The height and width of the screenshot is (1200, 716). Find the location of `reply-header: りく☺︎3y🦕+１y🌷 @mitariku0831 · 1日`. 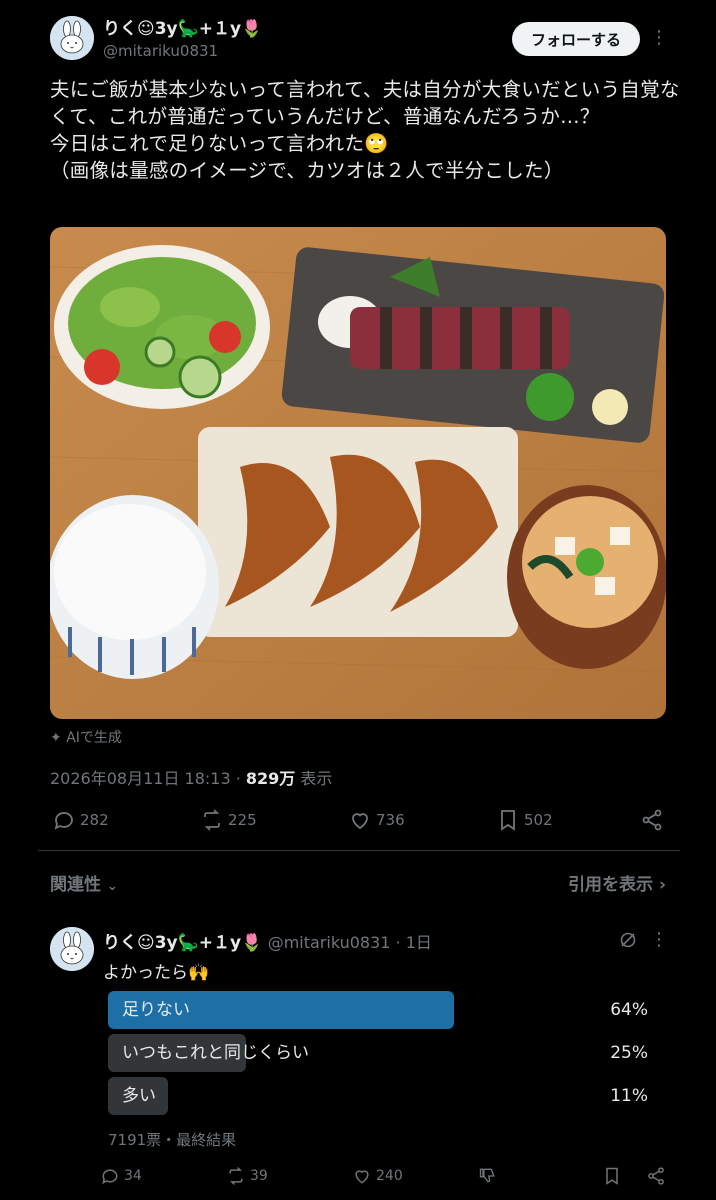

reply-header: りく☺︎3y🦕+１y🌷 @mitariku0831 · 1日 is located at coordinates (267, 943).